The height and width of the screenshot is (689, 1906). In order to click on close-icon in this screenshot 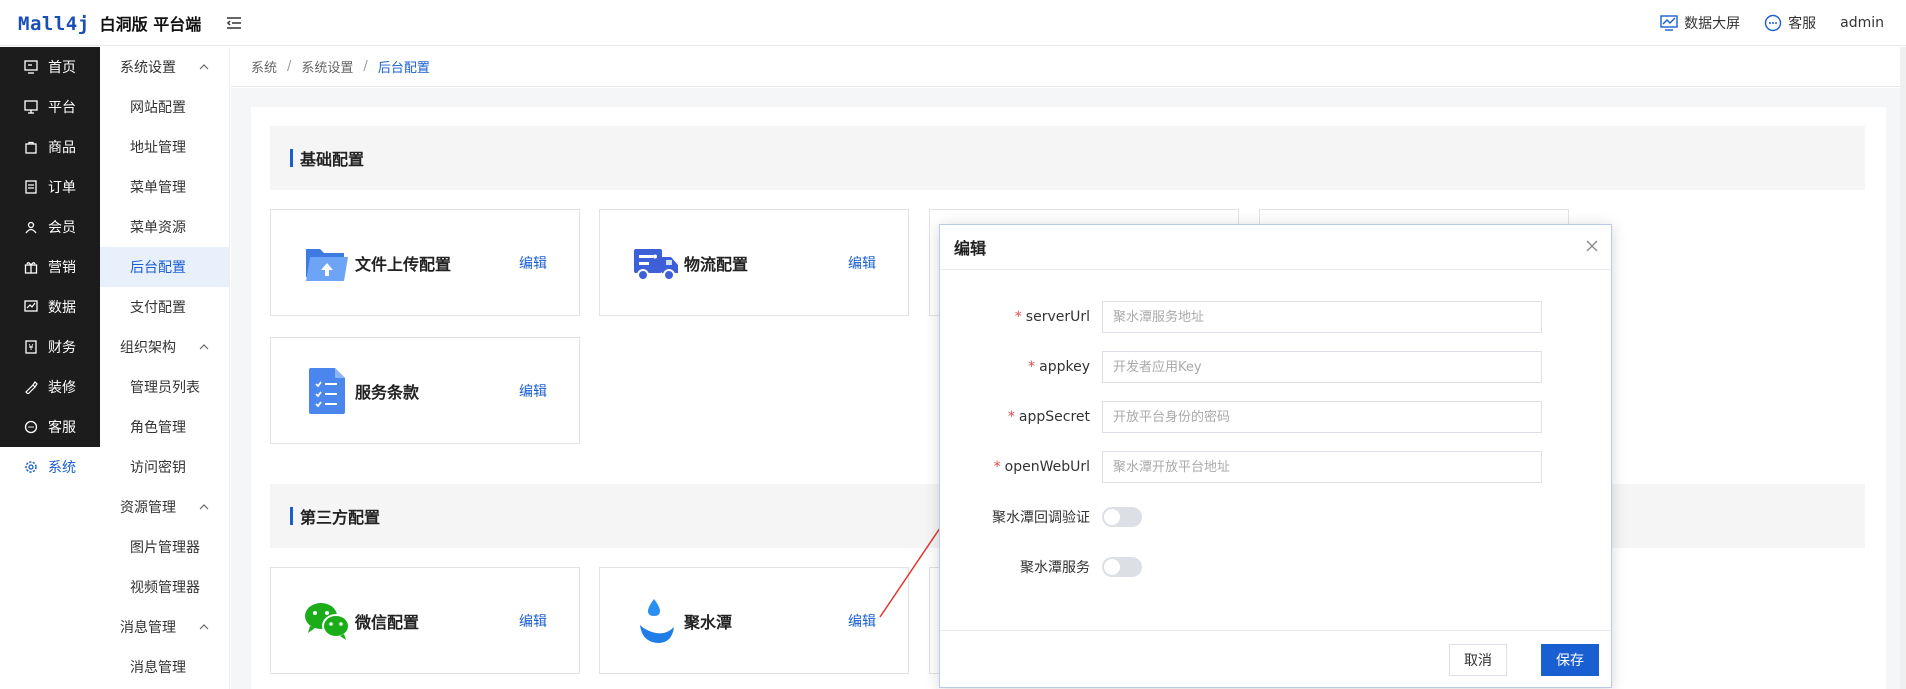, I will do `click(1592, 246)`.